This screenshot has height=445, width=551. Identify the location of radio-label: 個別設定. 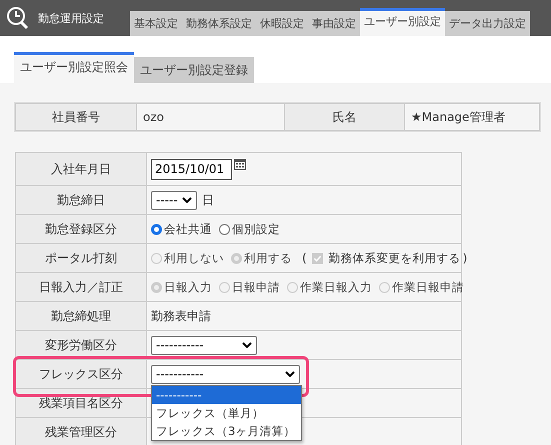
(256, 229).